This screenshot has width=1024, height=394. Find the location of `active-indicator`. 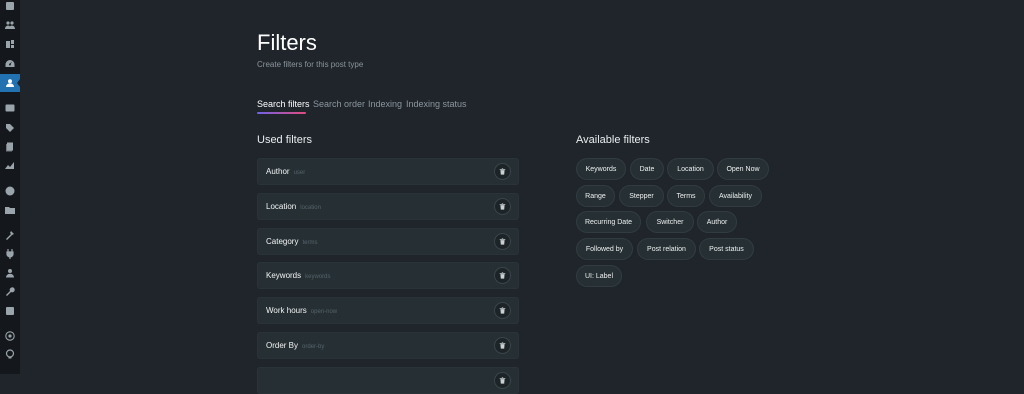

active-indicator is located at coordinates (18, 83).